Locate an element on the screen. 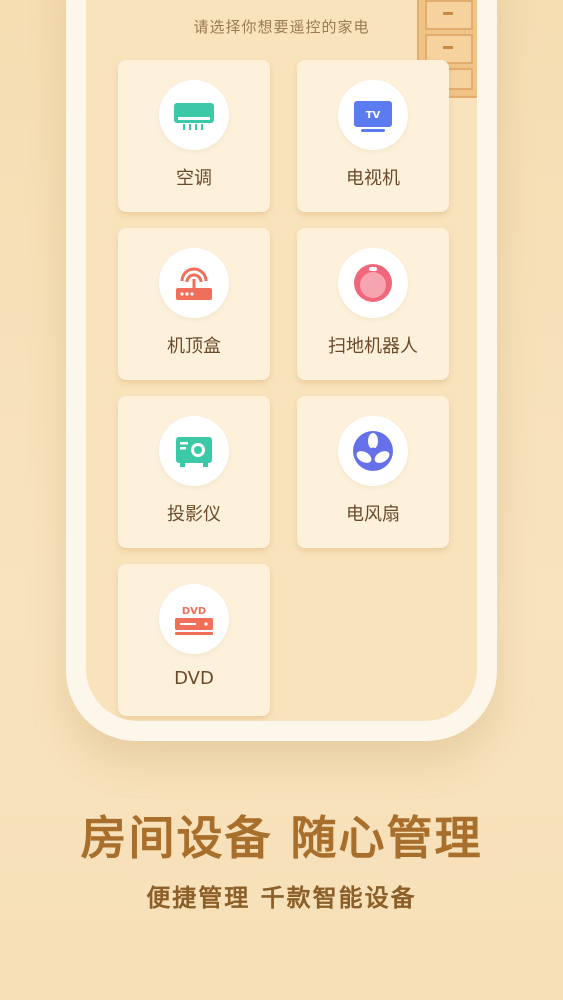 The image size is (563, 1000). device-card-air-conditioner: 空调 is located at coordinates (194, 136).